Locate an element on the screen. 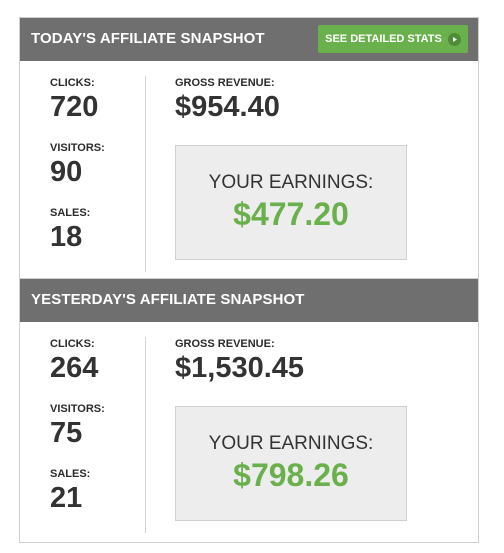 This screenshot has width=504, height=553. see-detailed-stats-button: SEE DETAILED STATS is located at coordinates (393, 39).